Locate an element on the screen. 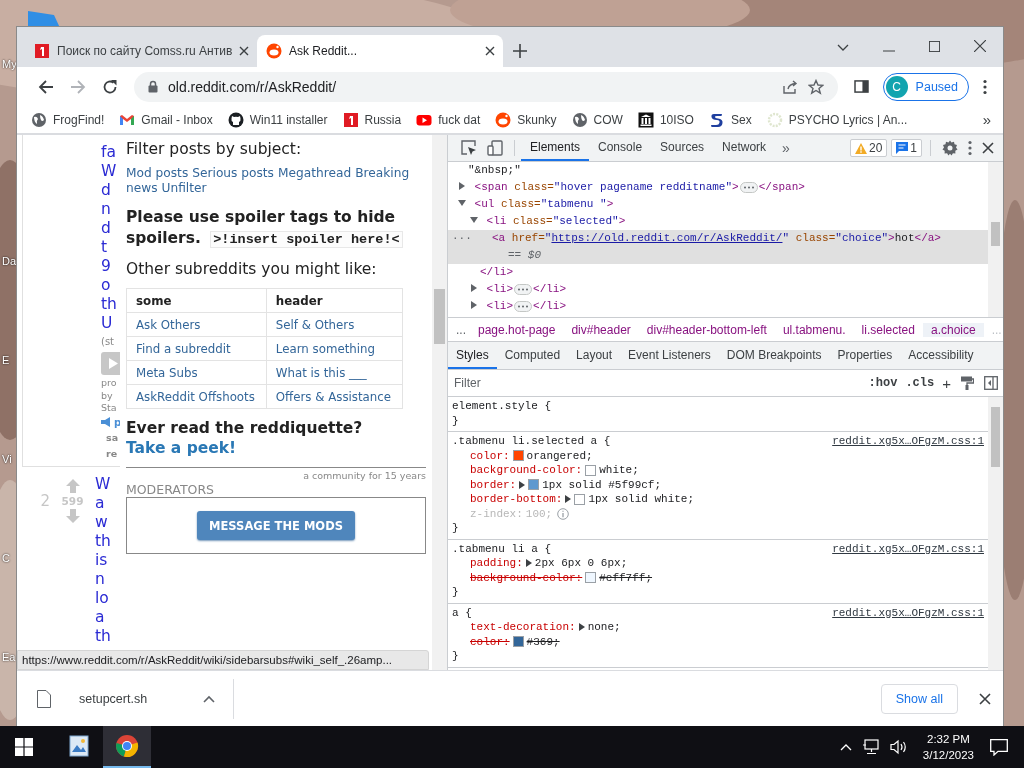 This screenshot has height=768, width=1024. css-property-value: none; is located at coordinates (604, 627).